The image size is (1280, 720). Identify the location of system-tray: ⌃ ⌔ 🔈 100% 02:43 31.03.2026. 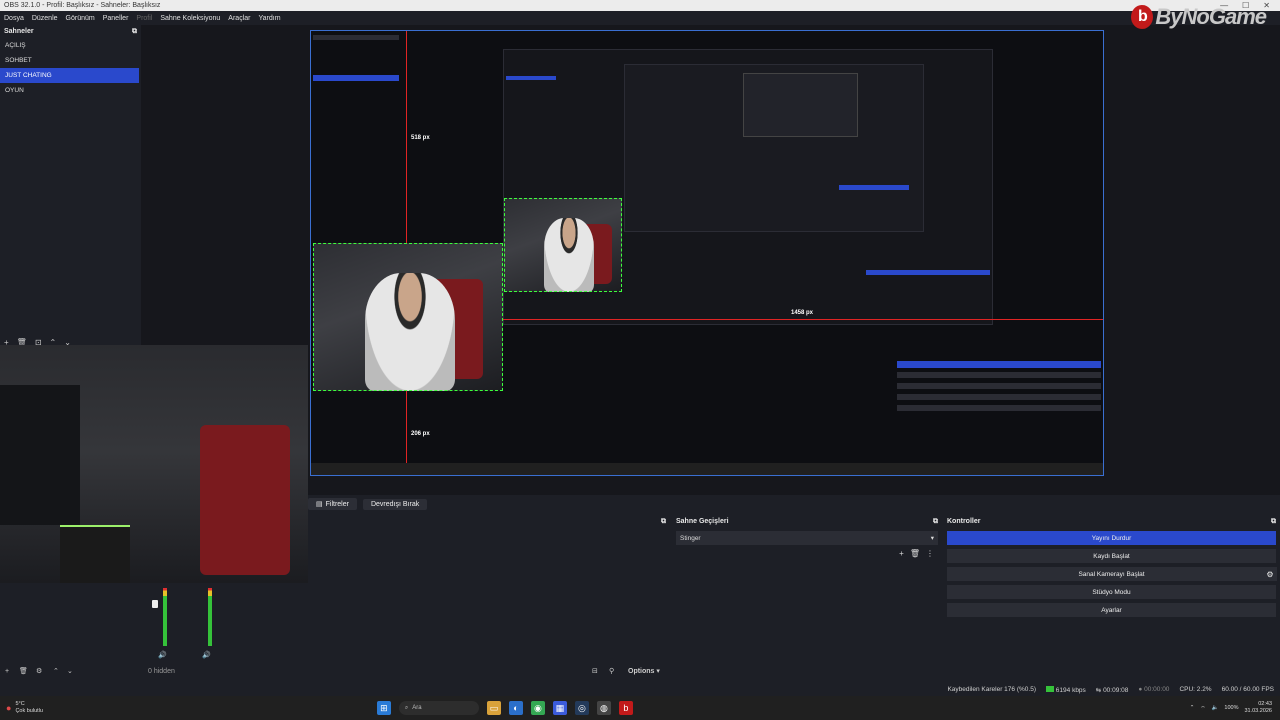
(1235, 708).